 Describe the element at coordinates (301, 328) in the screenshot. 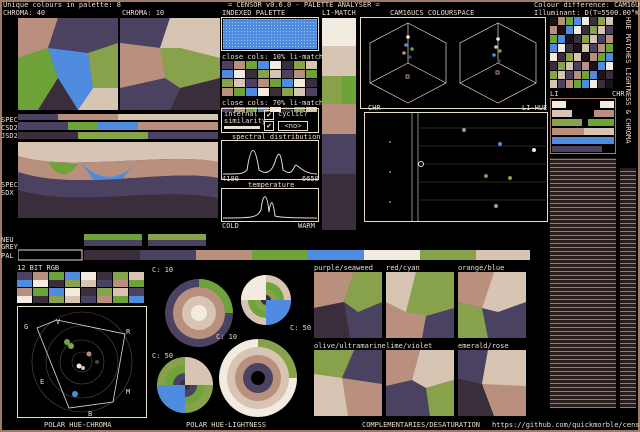

I see `c50-label-a: C: 50` at that location.